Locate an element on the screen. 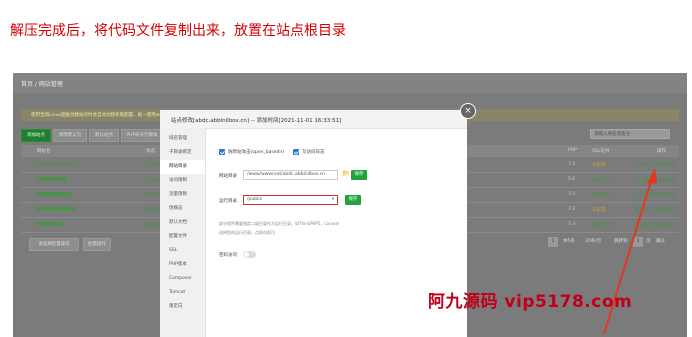 This screenshot has width=692, height=337. watermark-text: 阿九源码 vip5178.com is located at coordinates (530, 302).